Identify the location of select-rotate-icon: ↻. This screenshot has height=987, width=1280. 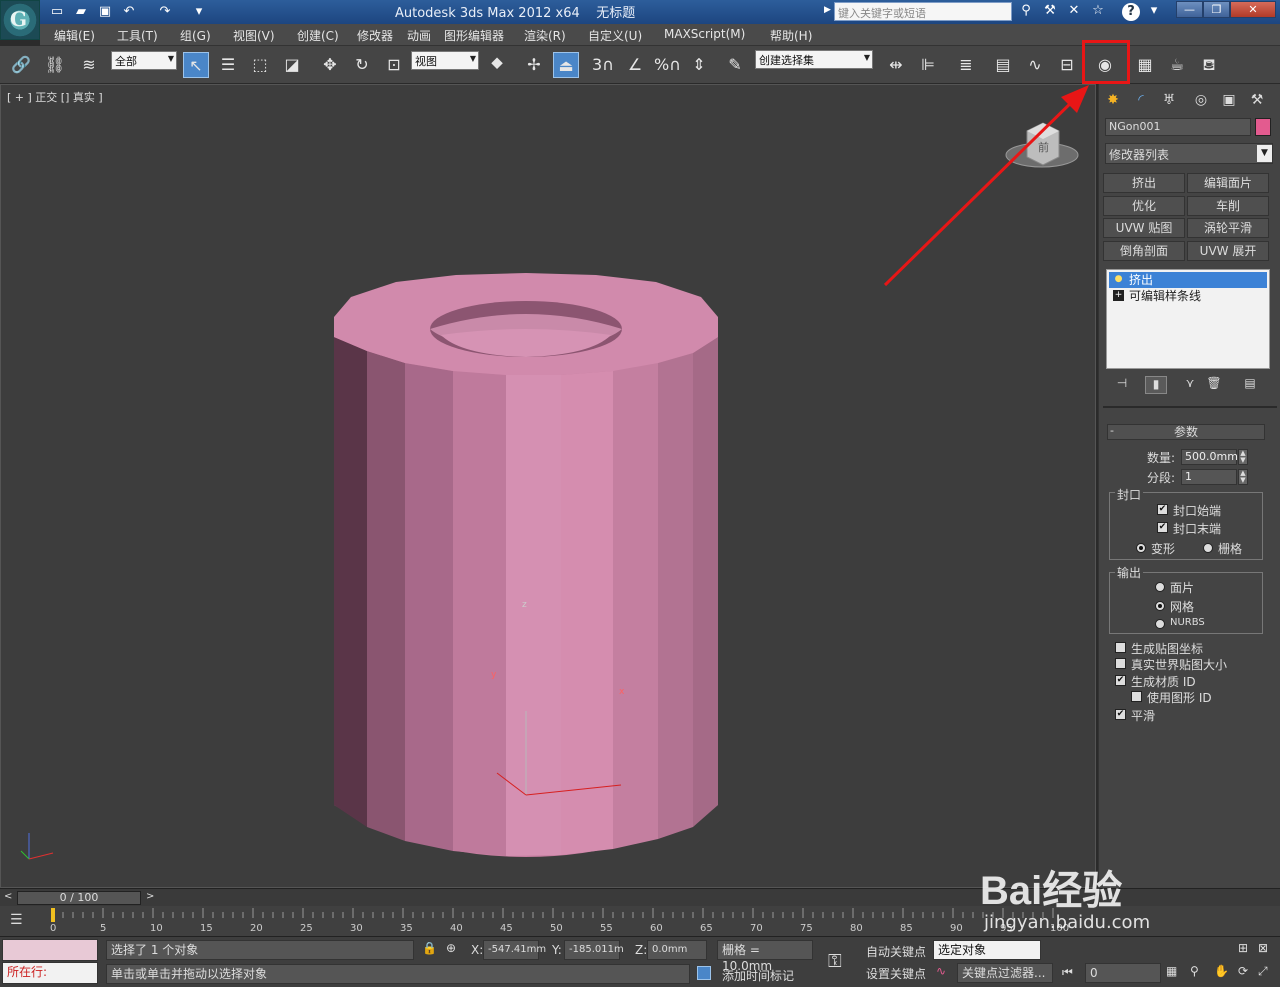
(362, 65).